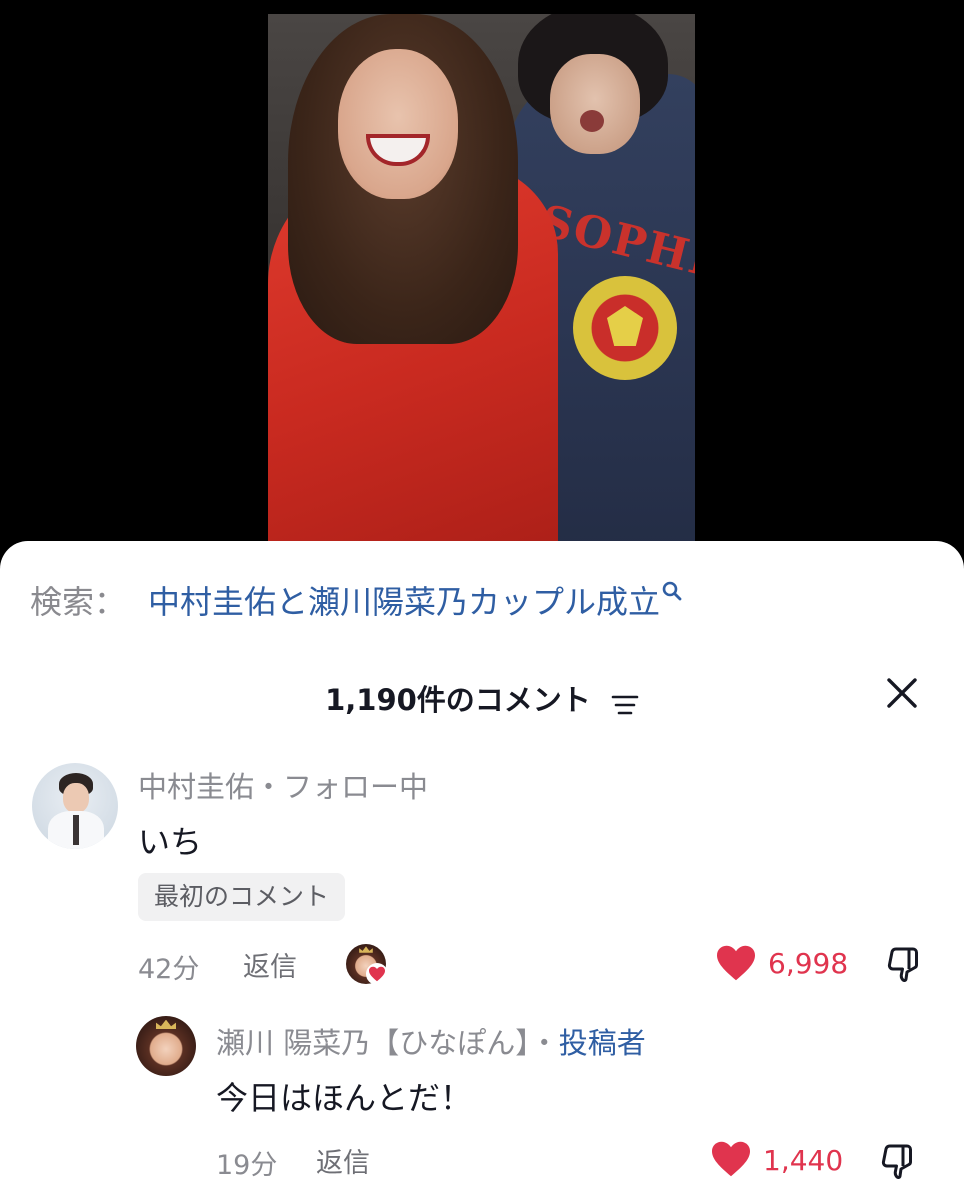  I want to click on comment-time: 42分, so click(169, 969).